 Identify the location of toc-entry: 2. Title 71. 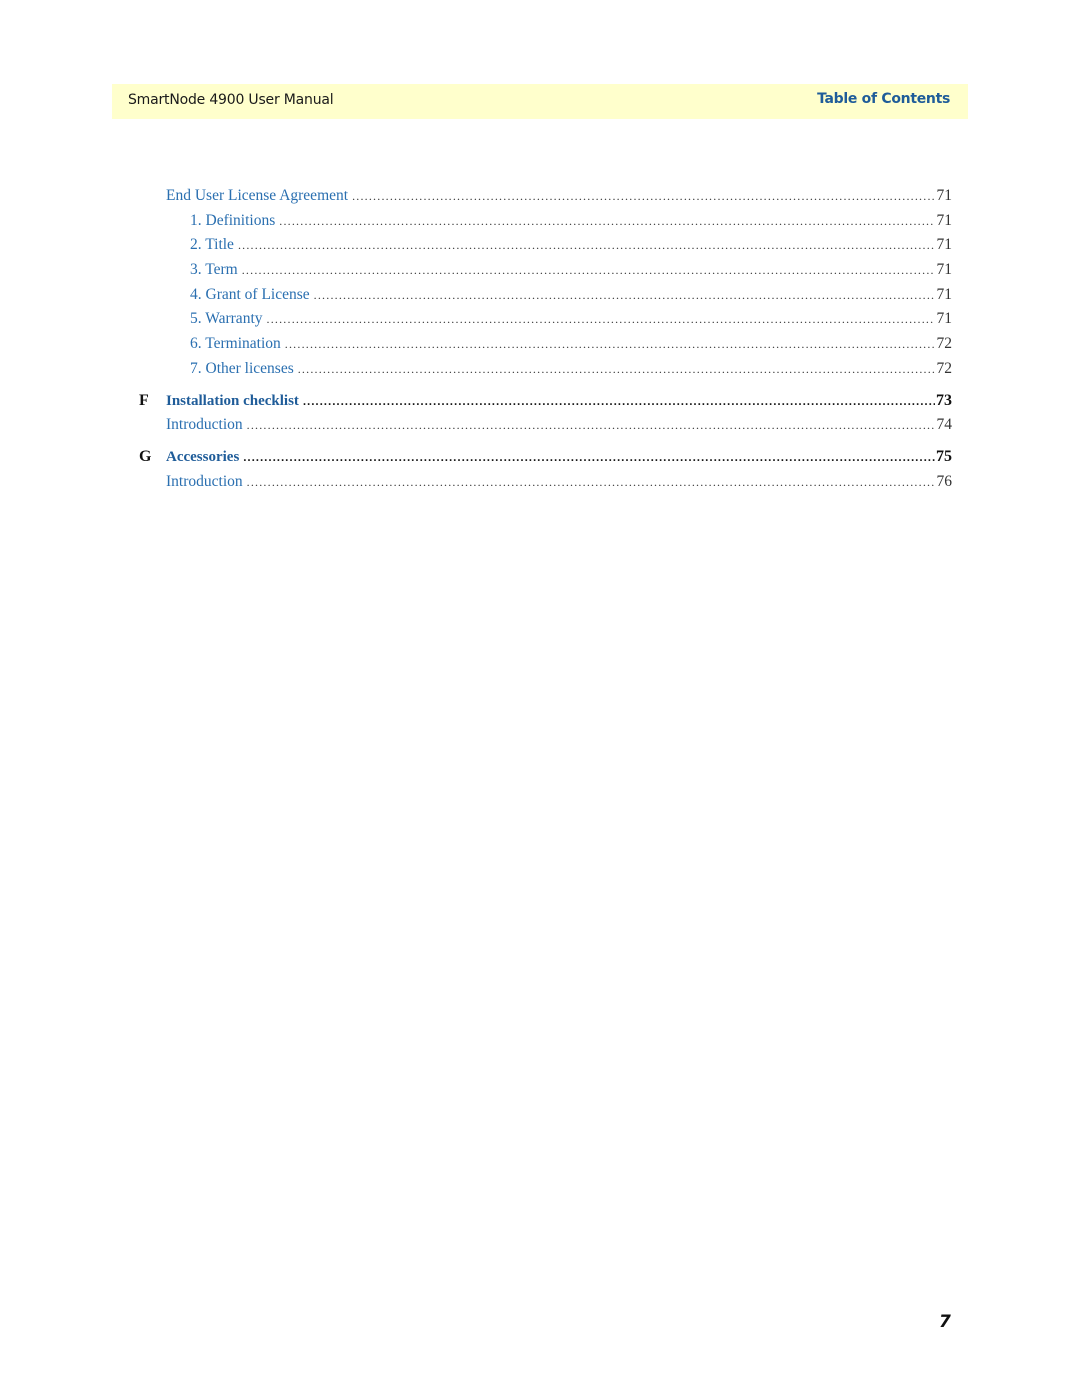
(540, 247).